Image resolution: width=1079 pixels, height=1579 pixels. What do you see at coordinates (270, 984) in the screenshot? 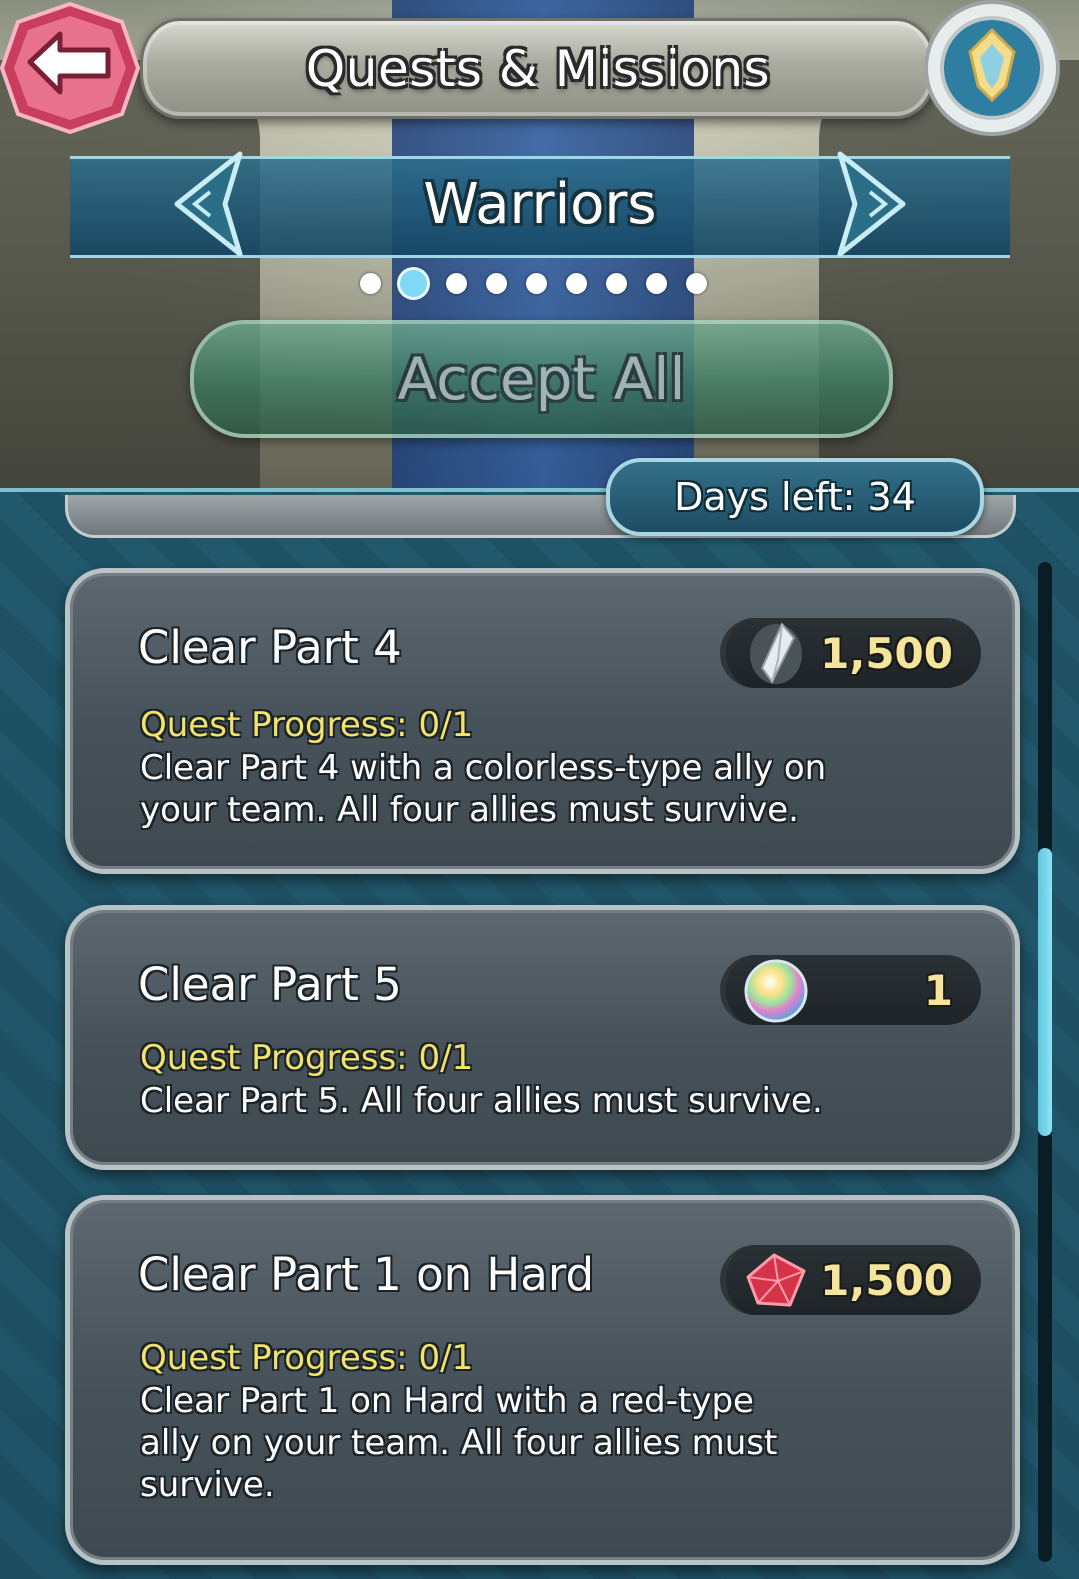
I see `quest-title: Clear Part 5` at bounding box center [270, 984].